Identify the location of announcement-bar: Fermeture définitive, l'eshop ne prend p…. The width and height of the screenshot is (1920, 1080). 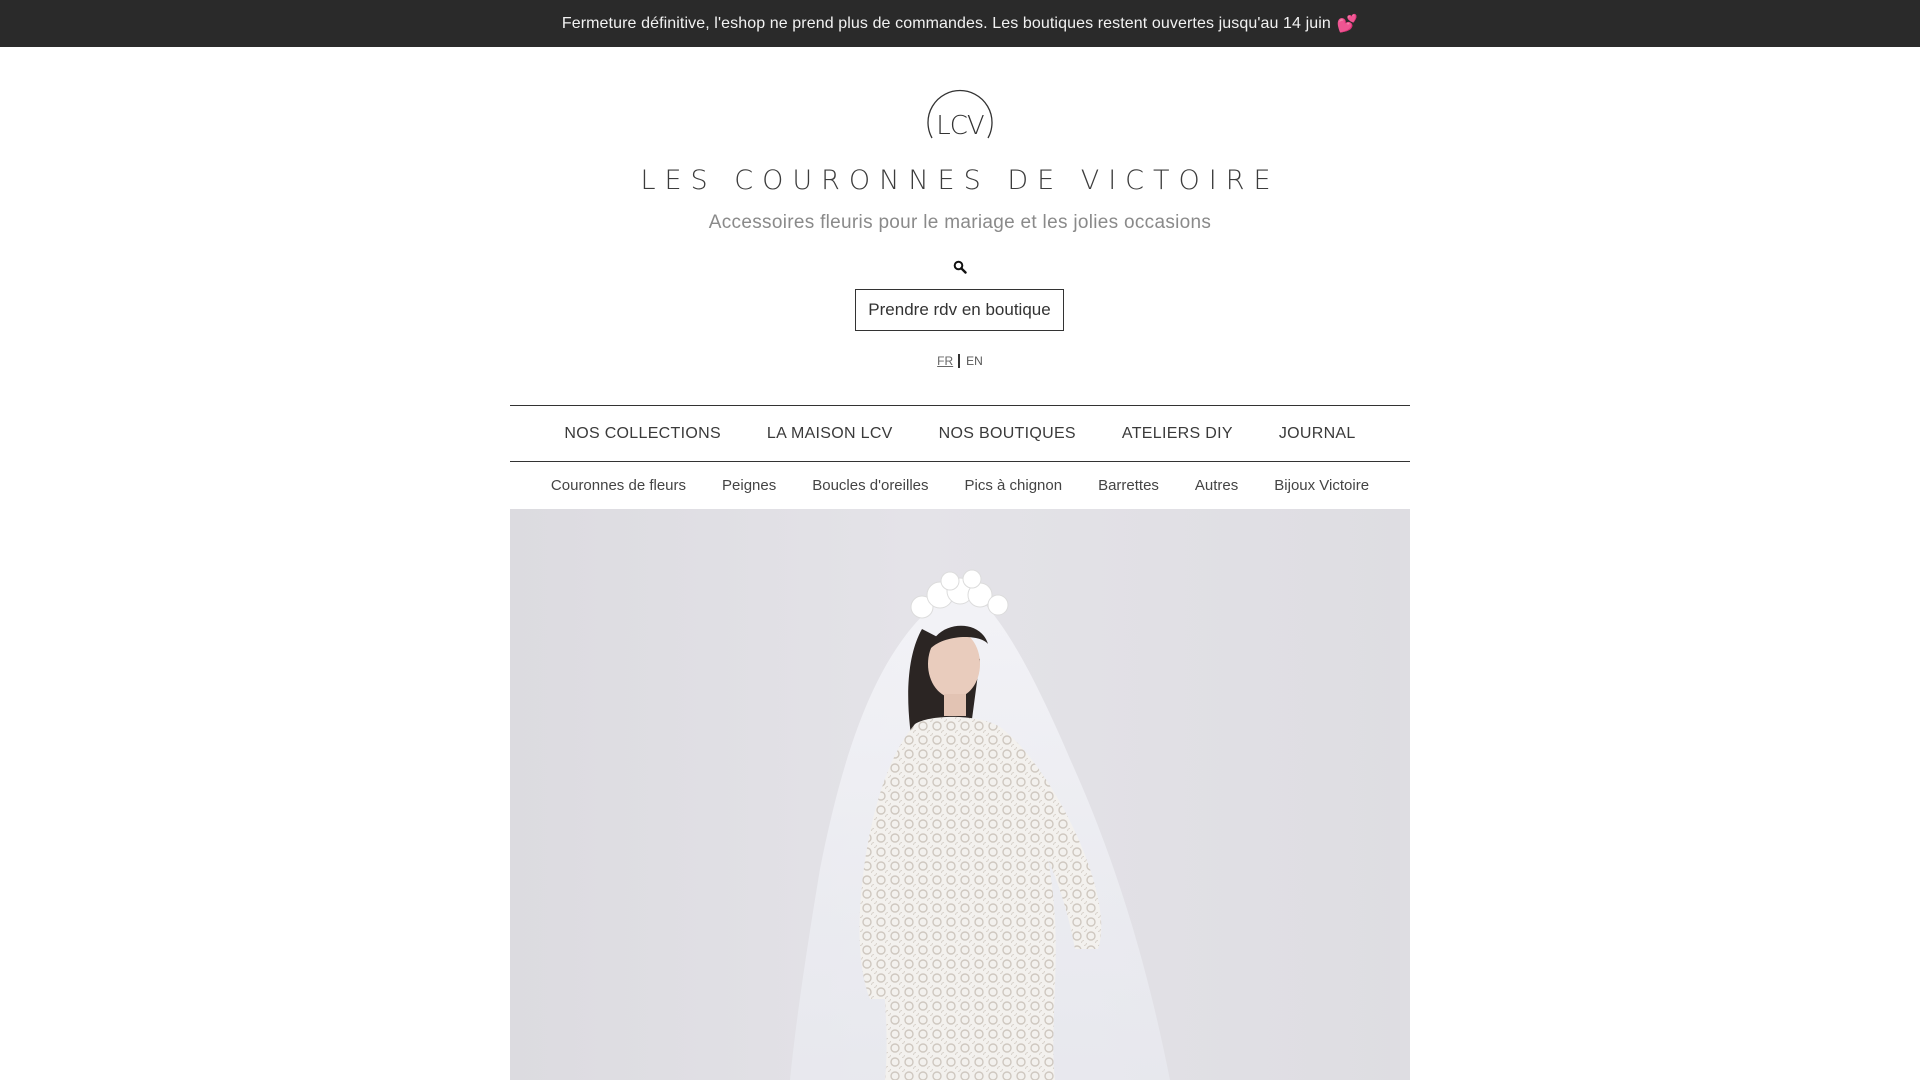
(960, 23).